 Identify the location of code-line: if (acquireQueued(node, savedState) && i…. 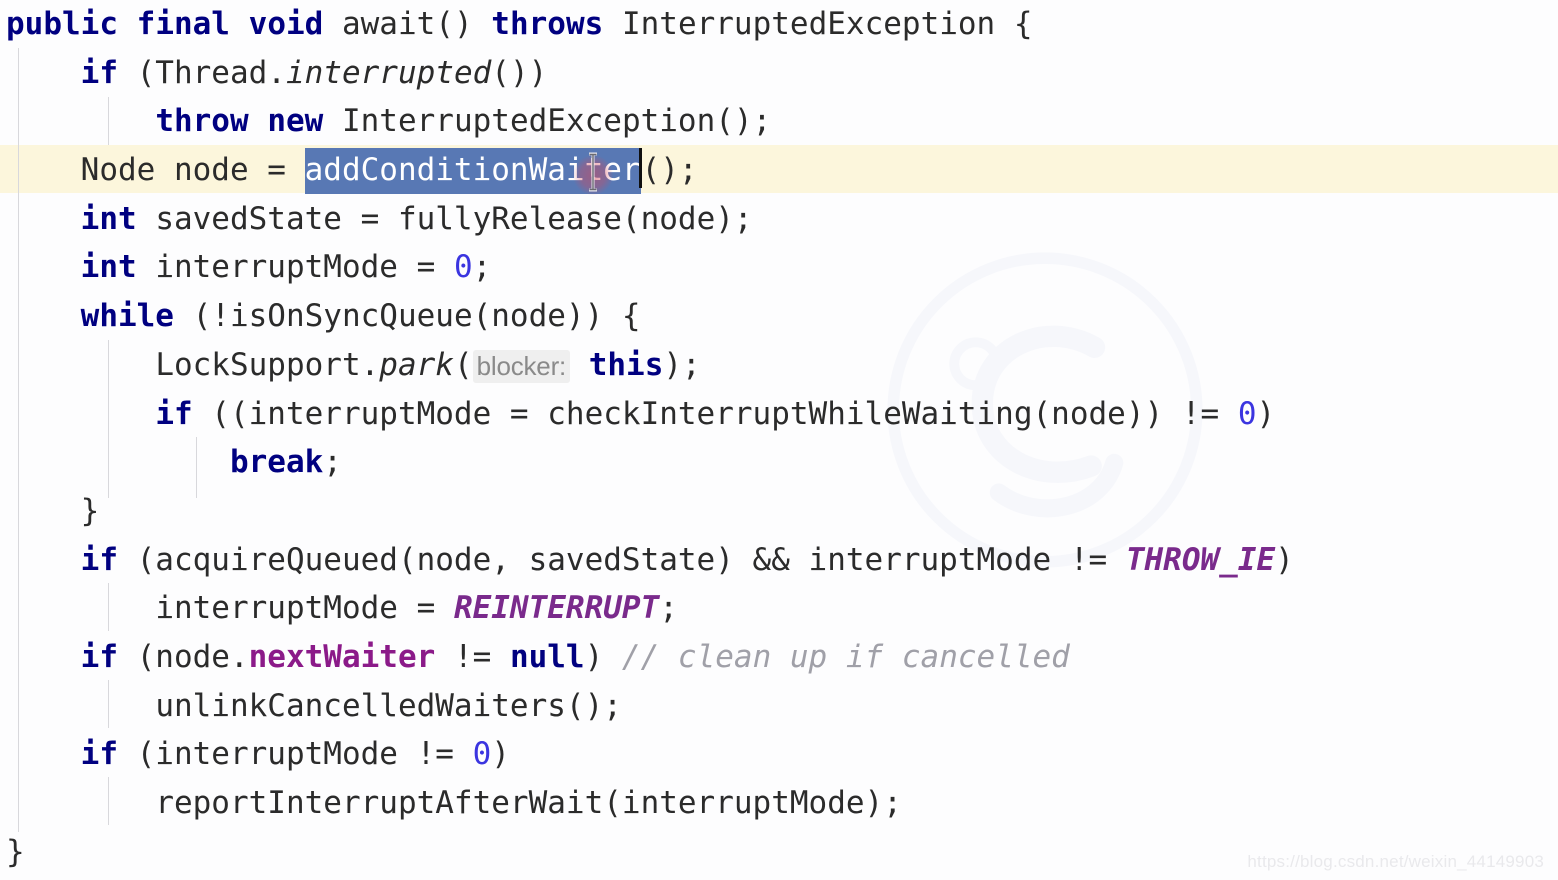
(647, 560).